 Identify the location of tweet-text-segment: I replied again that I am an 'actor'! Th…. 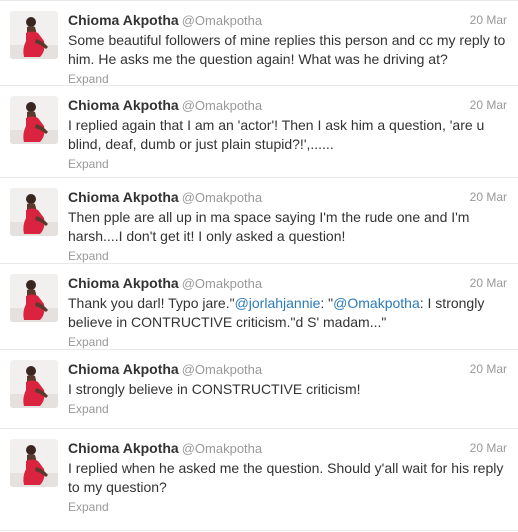
(276, 134).